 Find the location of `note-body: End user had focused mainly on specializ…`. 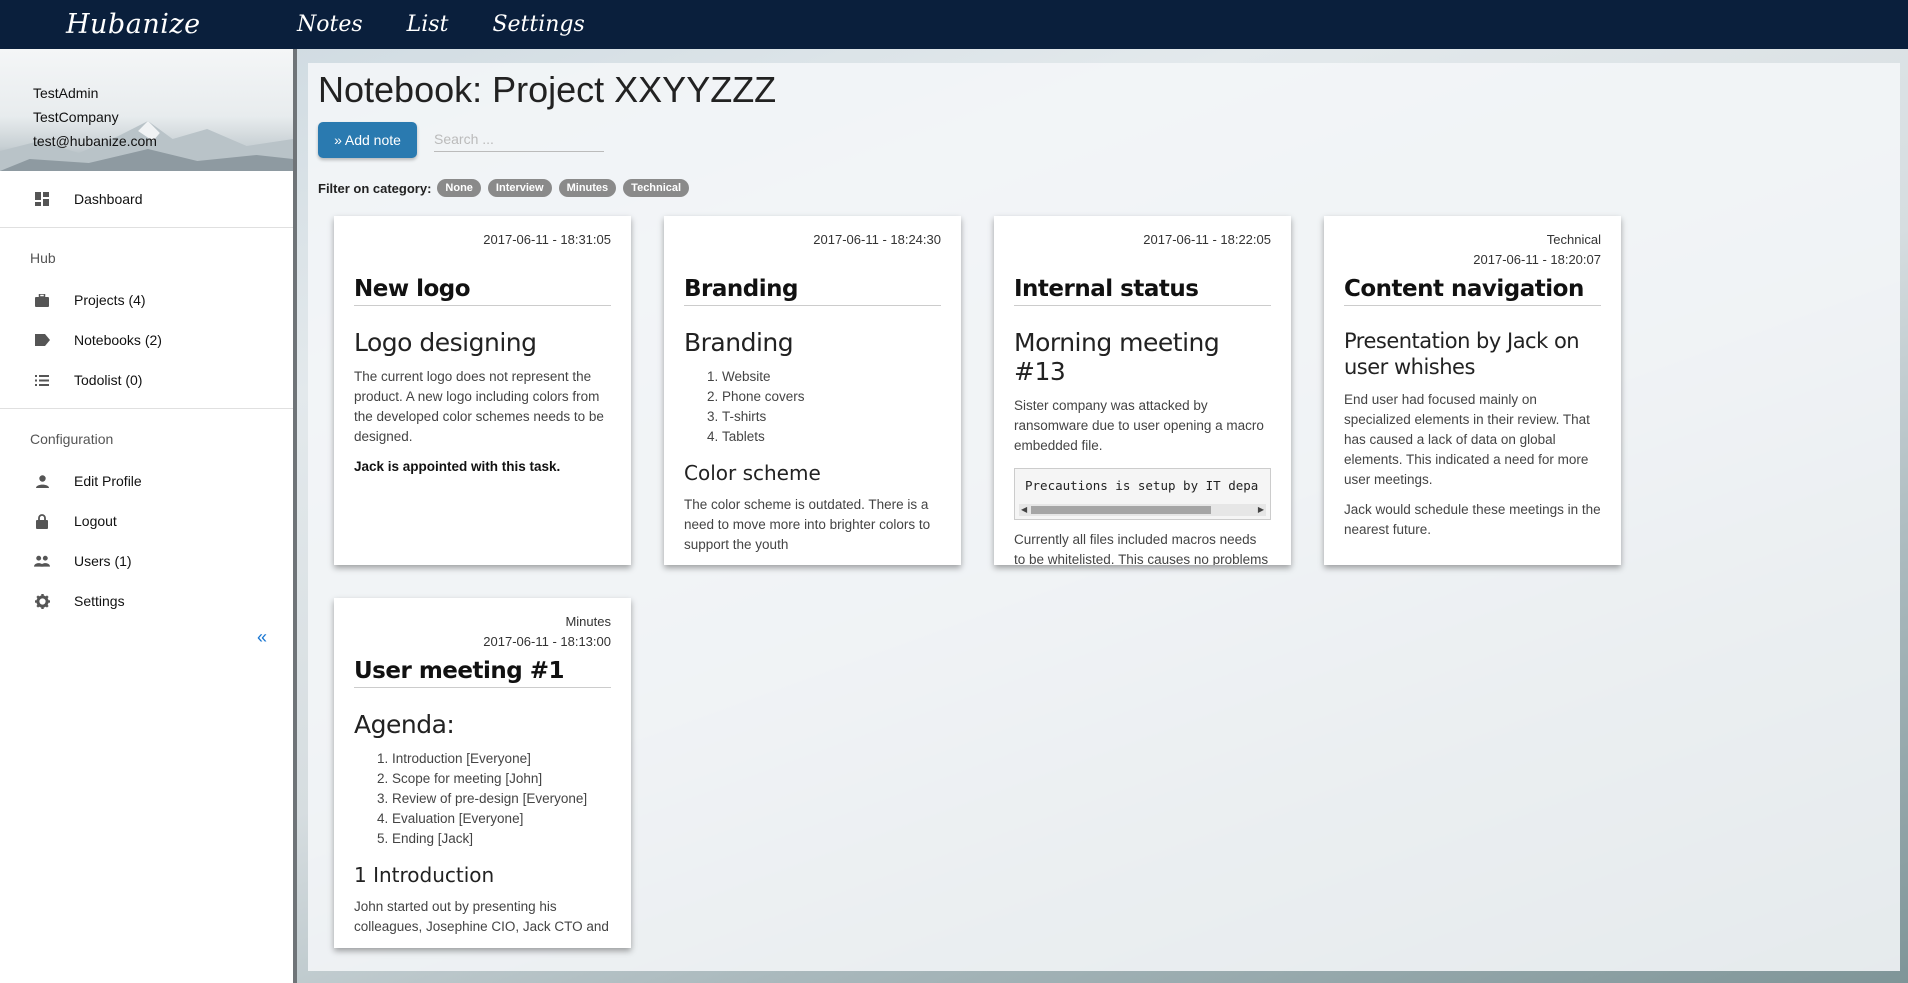

note-body: End user had focused mainly on specializ… is located at coordinates (1467, 439).